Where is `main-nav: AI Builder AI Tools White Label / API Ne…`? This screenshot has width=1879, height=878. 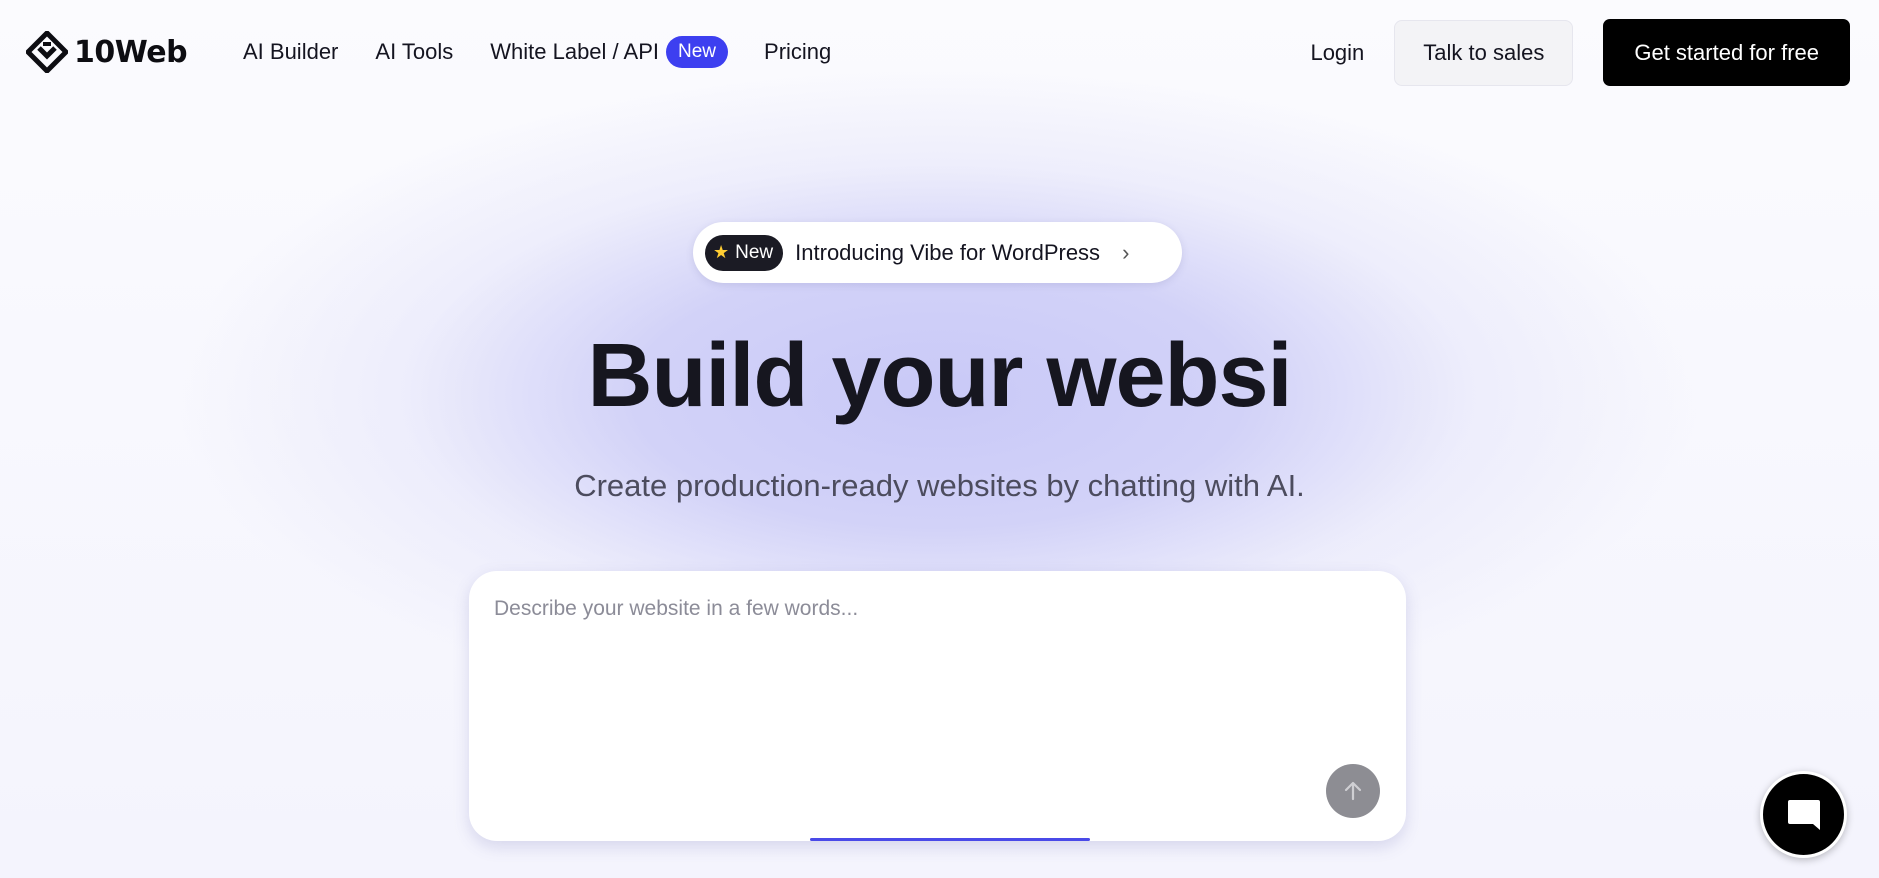
main-nav: AI Builder AI Tools White Label / API Ne… is located at coordinates (537, 52).